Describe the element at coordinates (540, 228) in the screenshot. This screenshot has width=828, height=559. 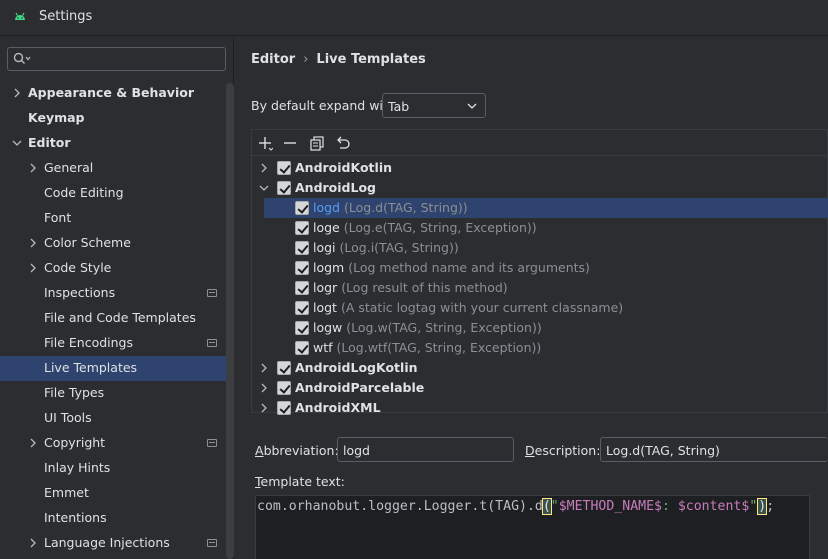
I see `template-item-row: loge (Log.e(TAG, String, Exception))` at that location.